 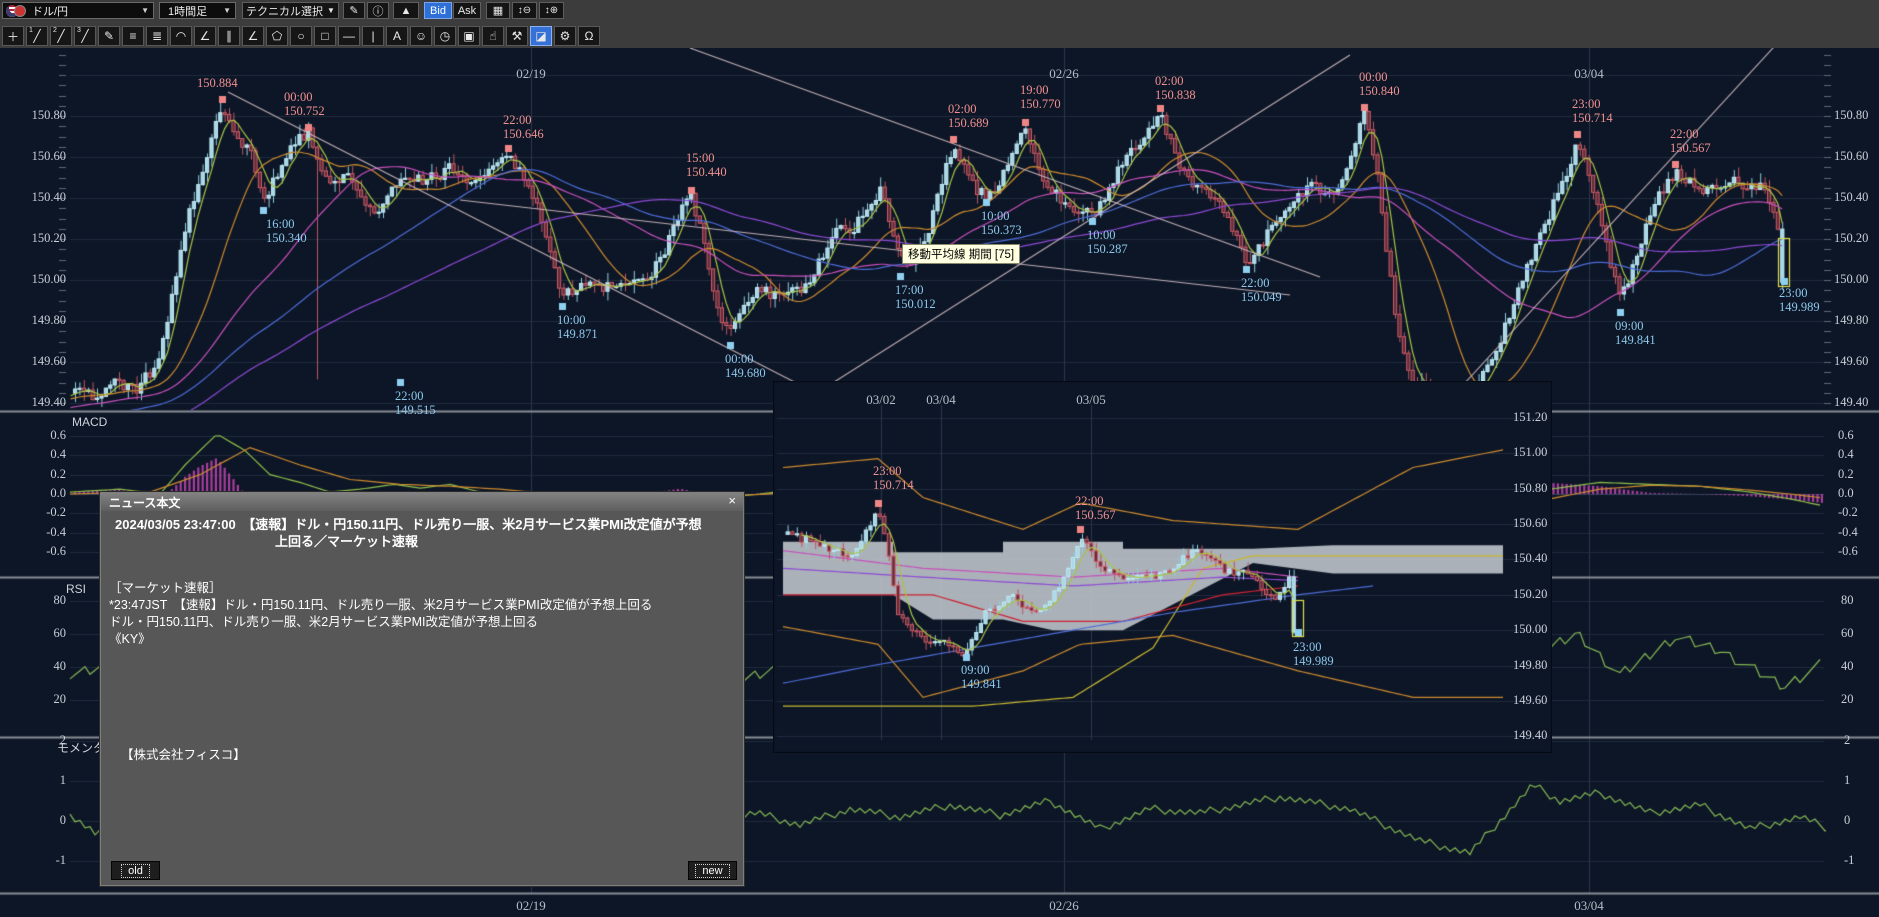 What do you see at coordinates (48, 361) in the screenshot?
I see `price-tick: 149.60` at bounding box center [48, 361].